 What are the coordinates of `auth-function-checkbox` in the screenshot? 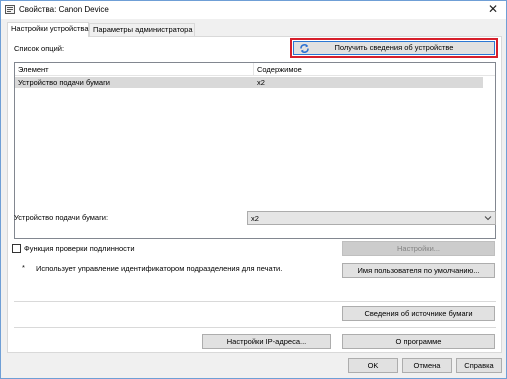 It's located at (16, 248).